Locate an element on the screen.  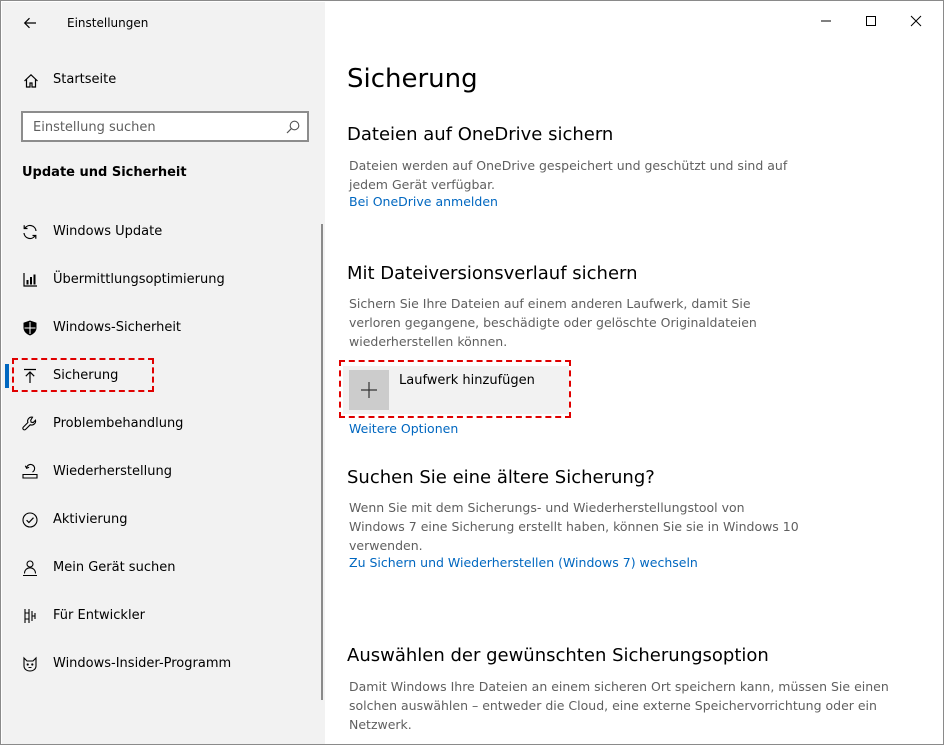
sidebar-item-troubleshoot: Problembehandlung is located at coordinates (161, 424).